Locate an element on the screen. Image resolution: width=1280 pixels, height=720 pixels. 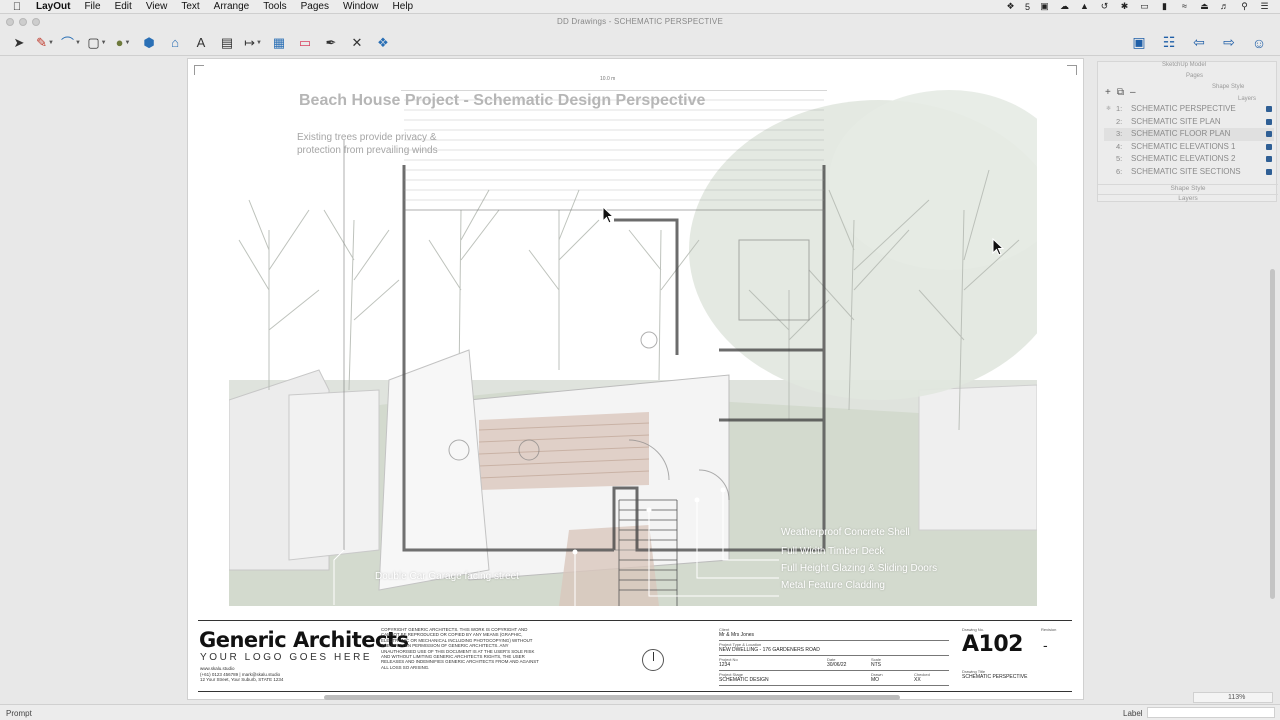
eject-icon: ⏏ is located at coordinates (1204, 6).